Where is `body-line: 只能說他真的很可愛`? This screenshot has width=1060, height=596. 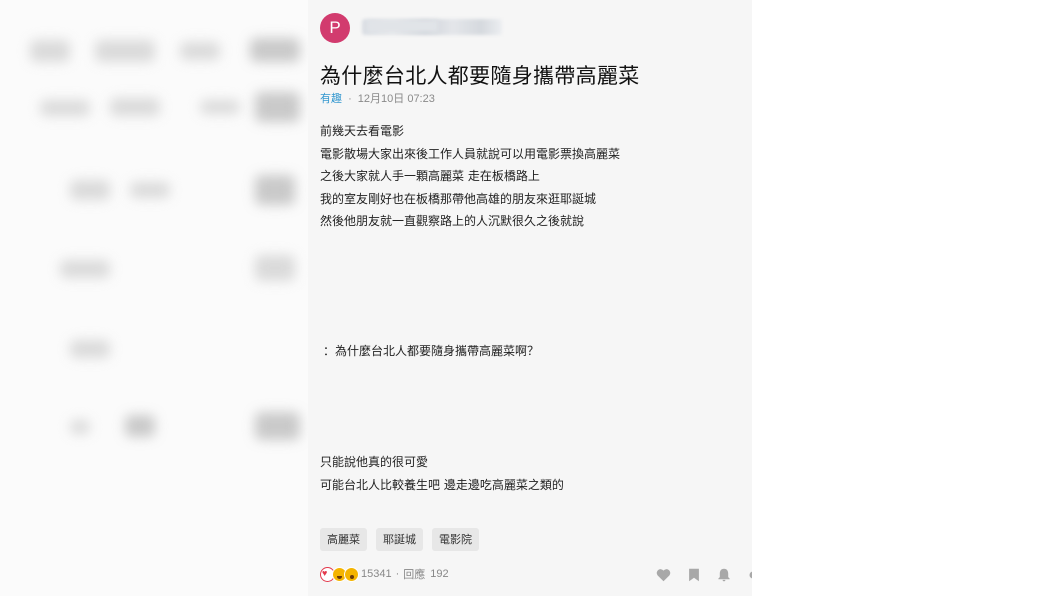 body-line: 只能說他真的很可愛 is located at coordinates (374, 462).